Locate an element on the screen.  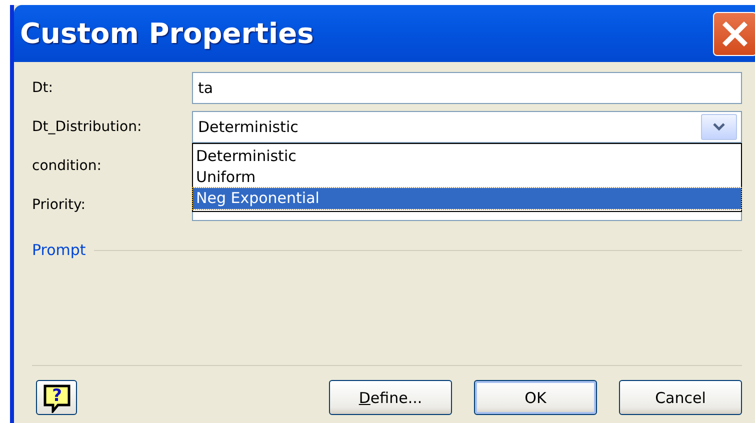
help-button: ? is located at coordinates (56, 397).